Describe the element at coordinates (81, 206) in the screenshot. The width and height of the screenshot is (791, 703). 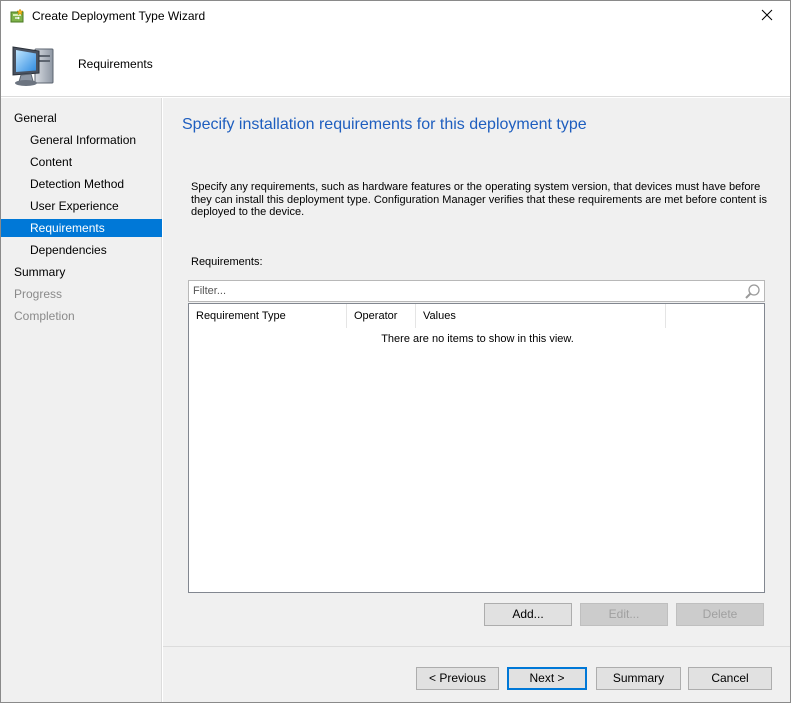
I see `nav-item-user-experience: User Experience` at that location.